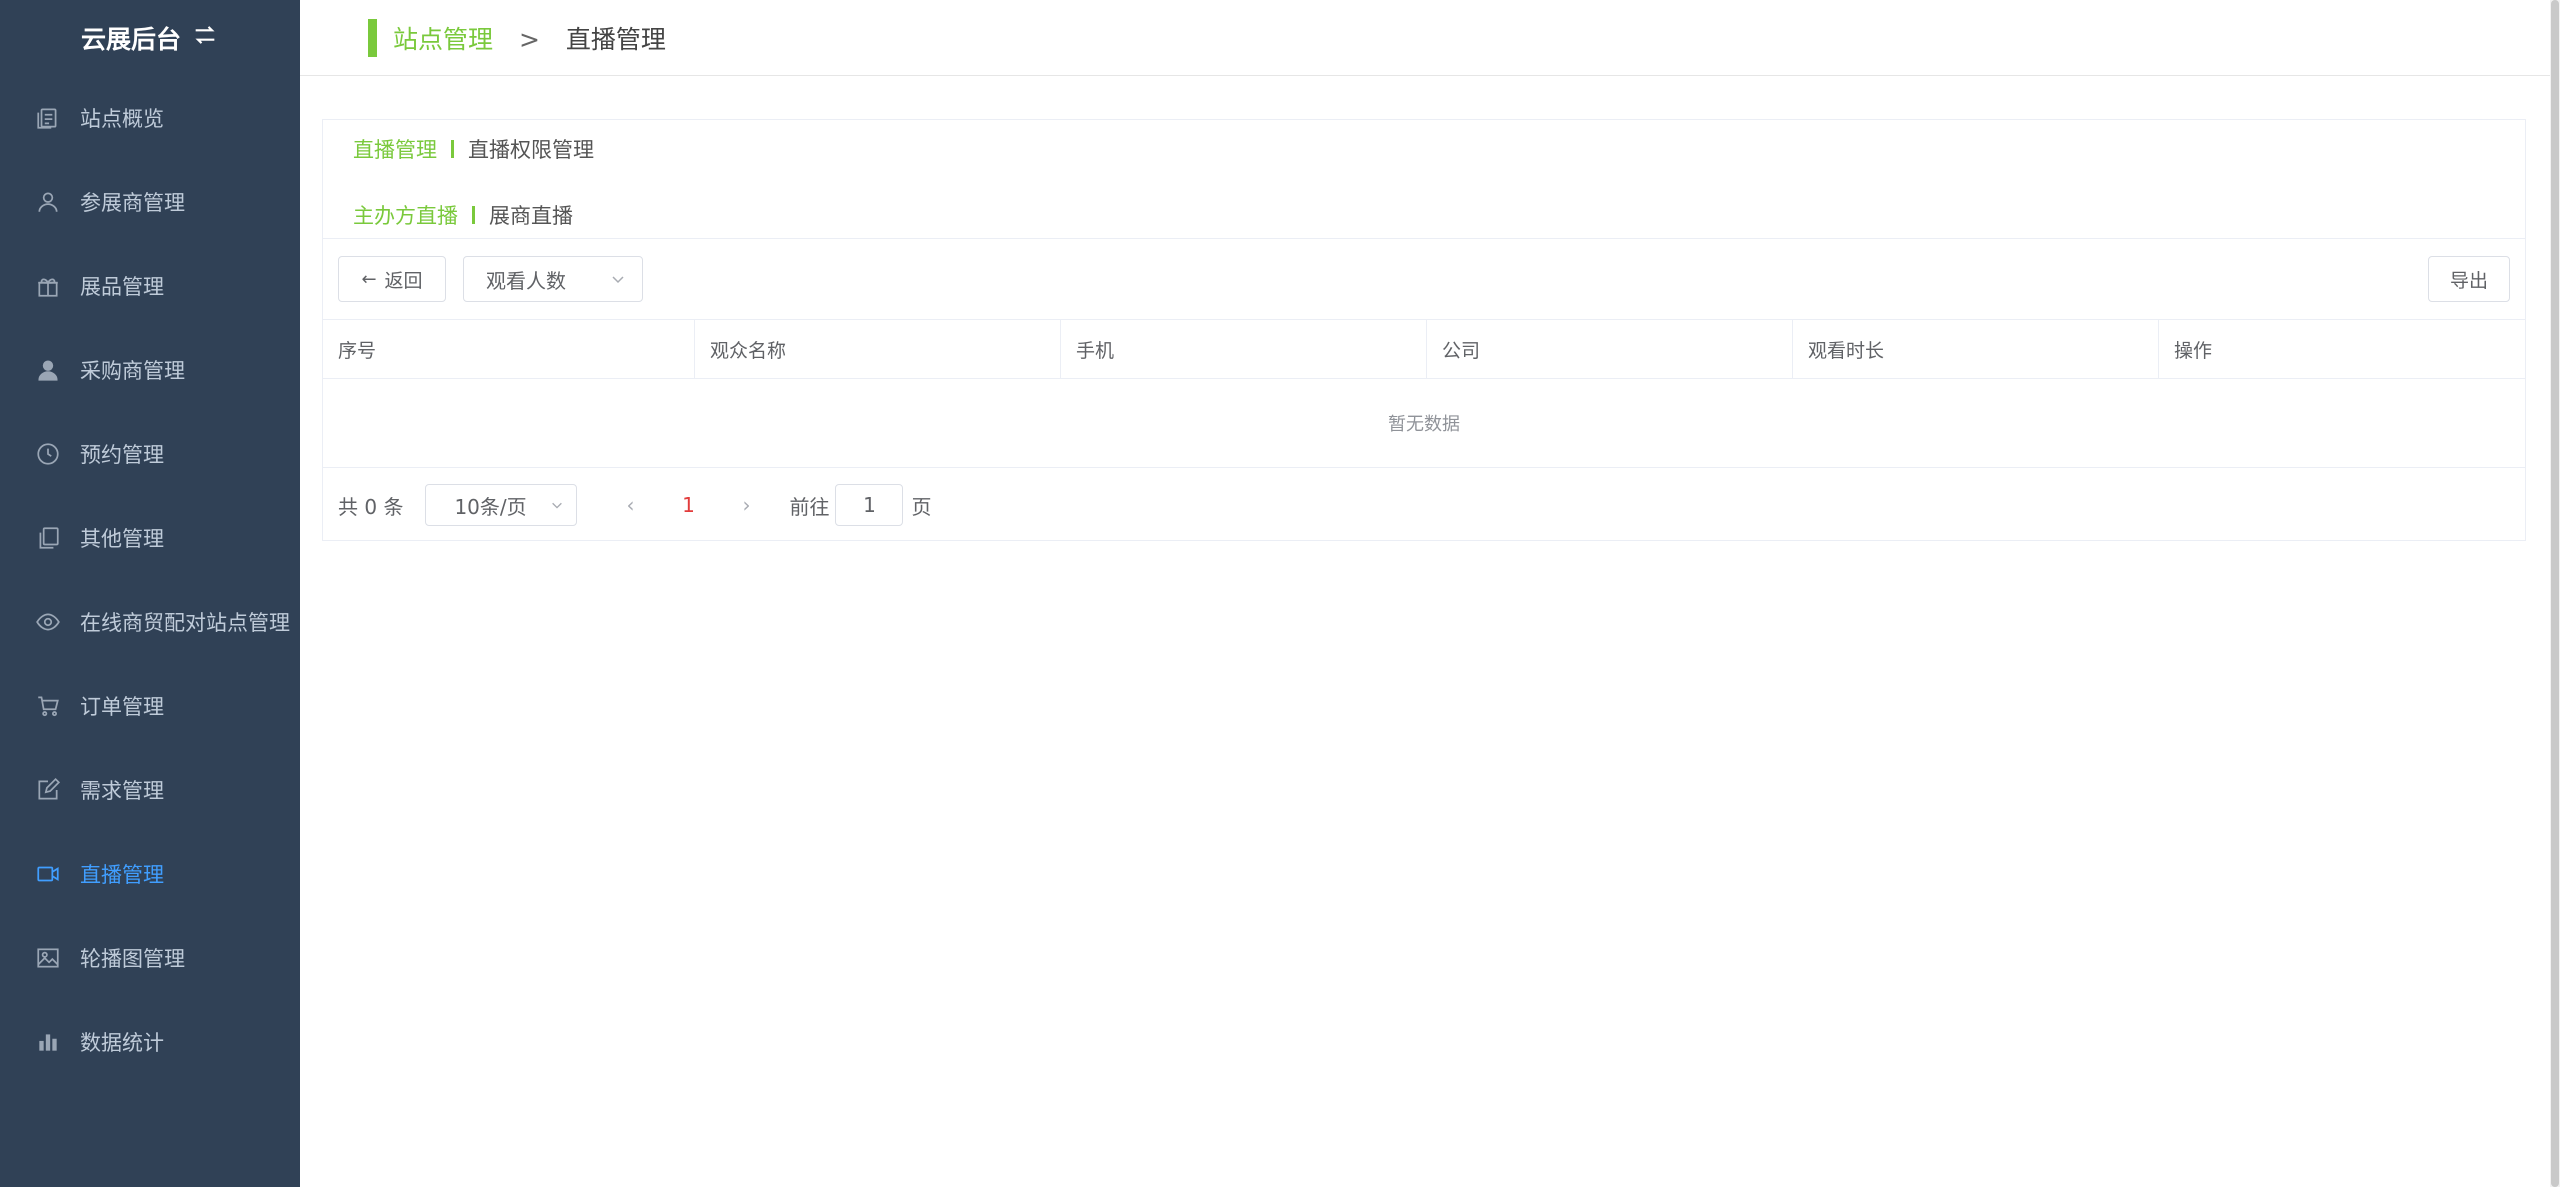 Image resolution: width=2560 pixels, height=1187 pixels. I want to click on pagination-total: 共 0 条, so click(371, 506).